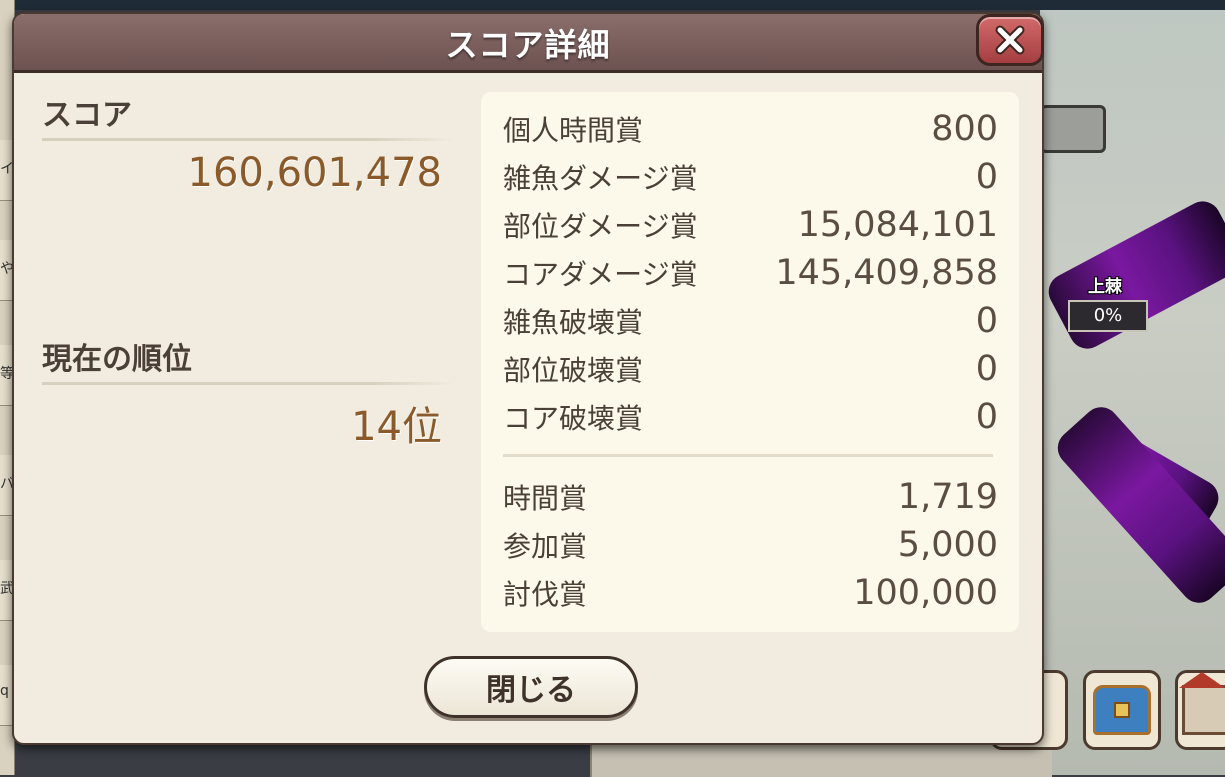  What do you see at coordinates (117, 359) in the screenshot?
I see `rank-label: 現在の順位` at bounding box center [117, 359].